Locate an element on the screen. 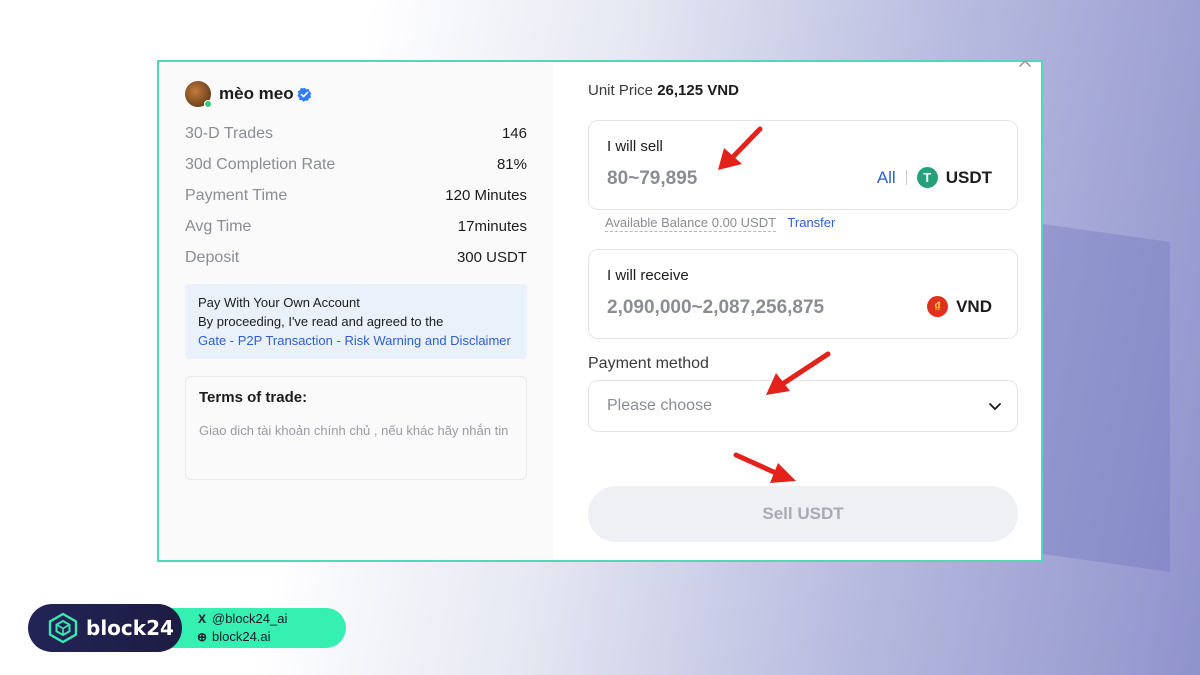  sell-usdt-button: Sell USDT is located at coordinates (803, 514).